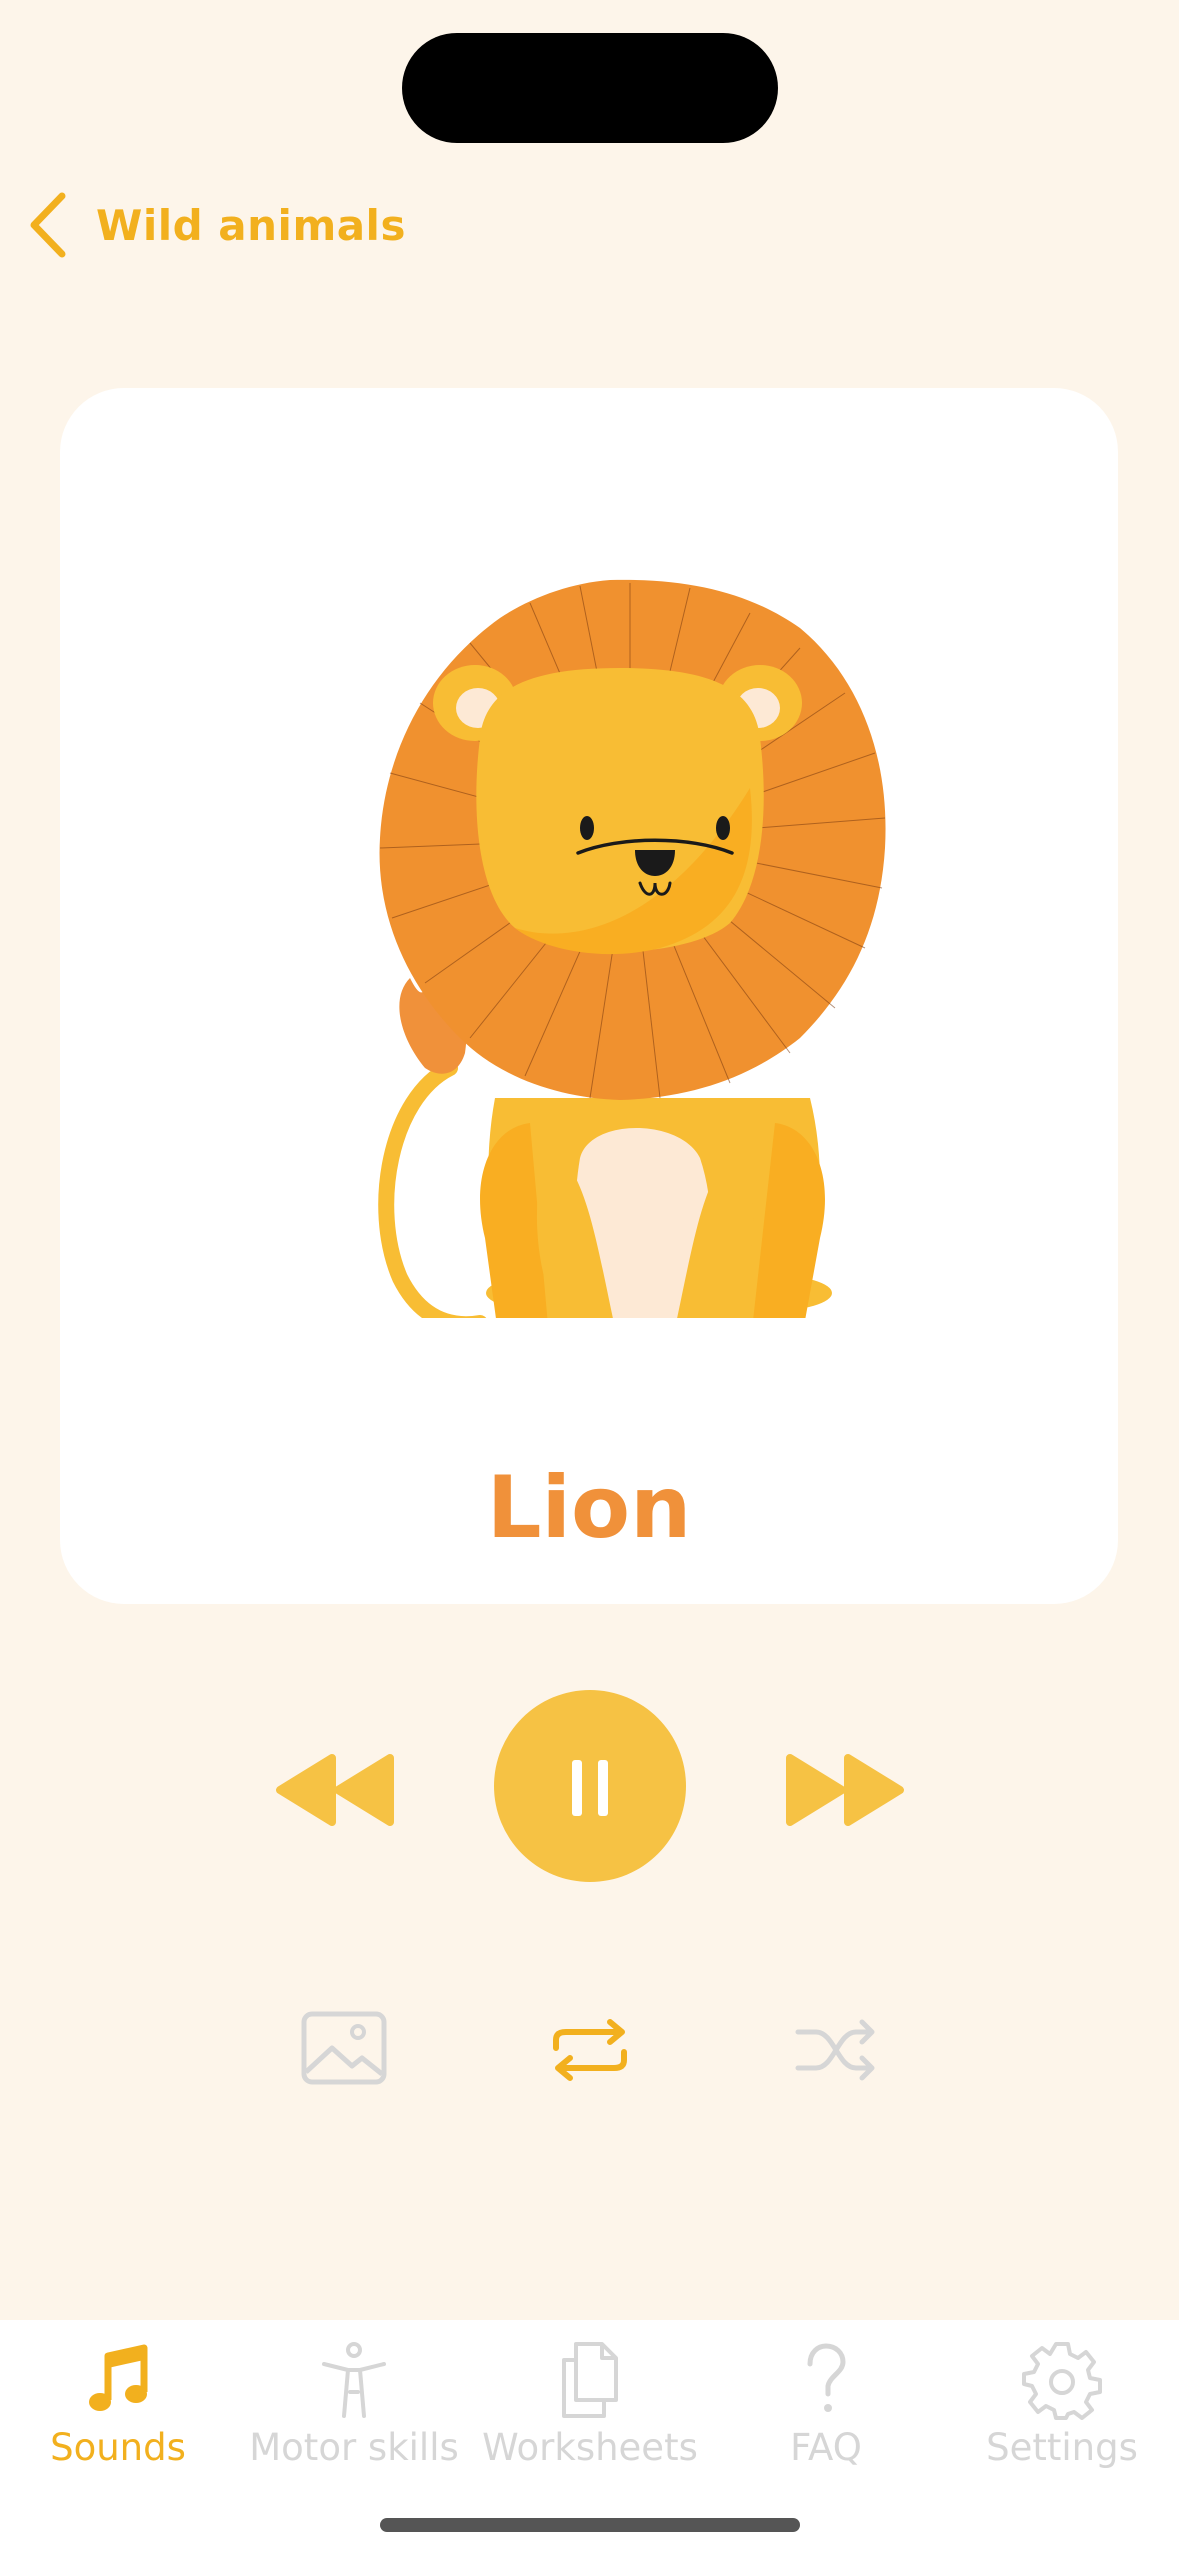 This screenshot has height=2556, width=1179. What do you see at coordinates (354, 2447) in the screenshot?
I see `tab-label: Motor skills` at bounding box center [354, 2447].